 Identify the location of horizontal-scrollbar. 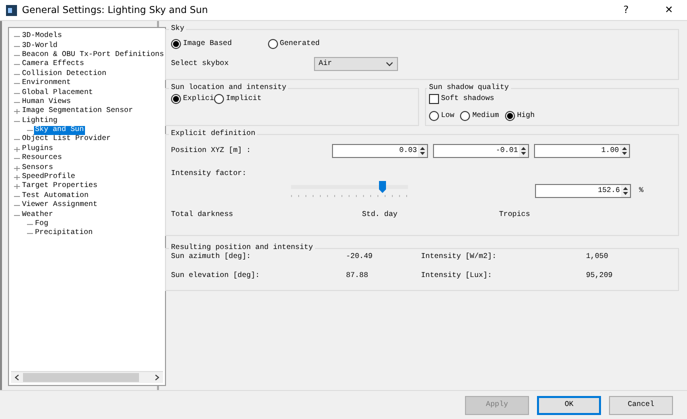
(87, 377).